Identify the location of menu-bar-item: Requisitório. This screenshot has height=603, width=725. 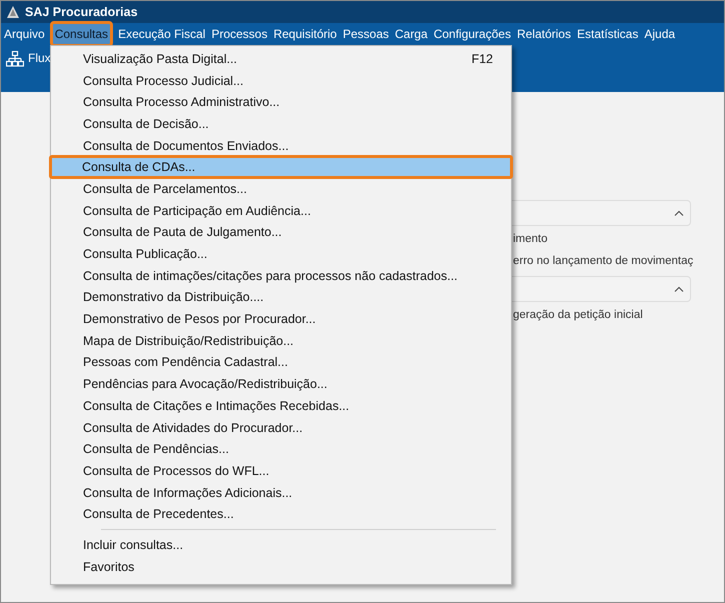
(305, 34).